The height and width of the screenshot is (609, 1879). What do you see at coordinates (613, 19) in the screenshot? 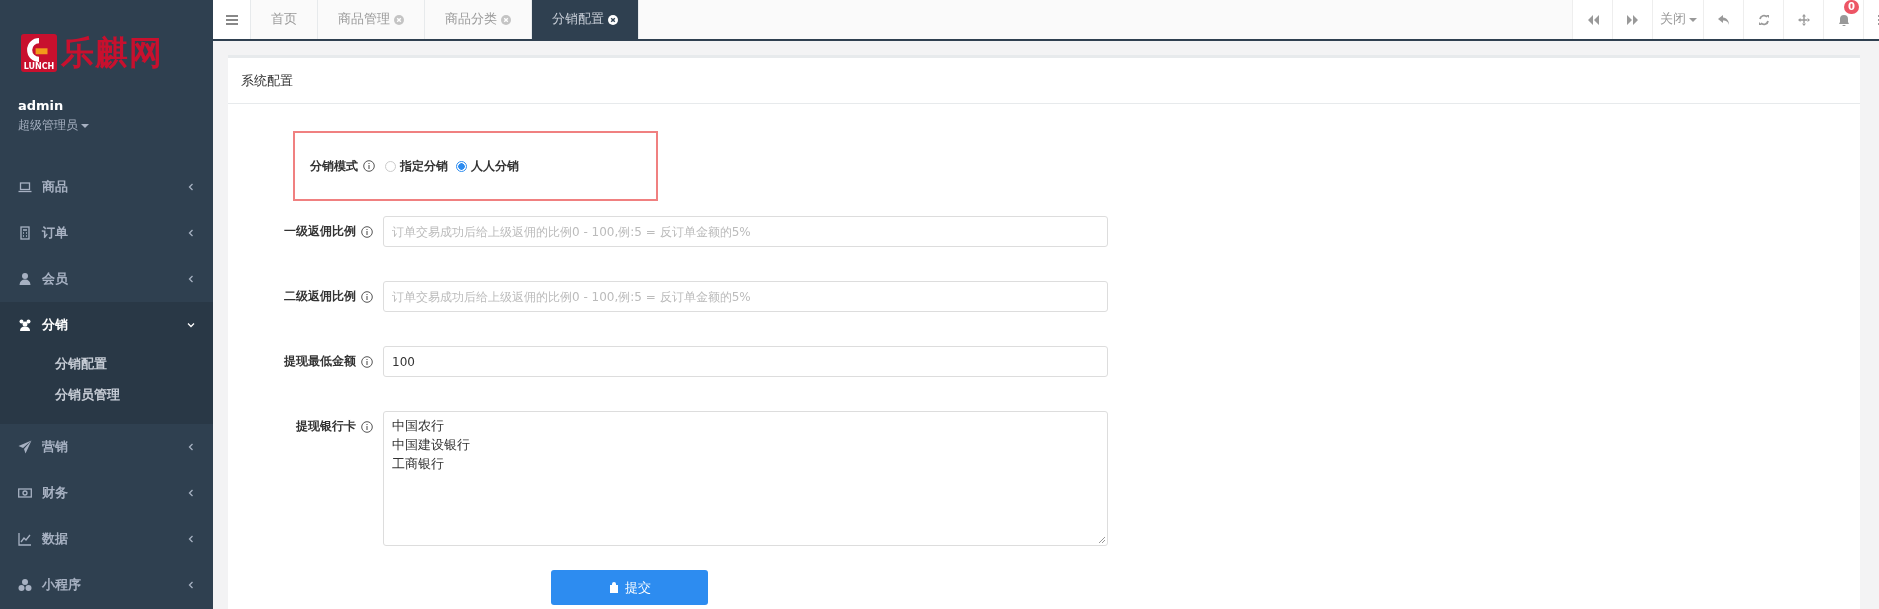
I see `close-icon` at bounding box center [613, 19].